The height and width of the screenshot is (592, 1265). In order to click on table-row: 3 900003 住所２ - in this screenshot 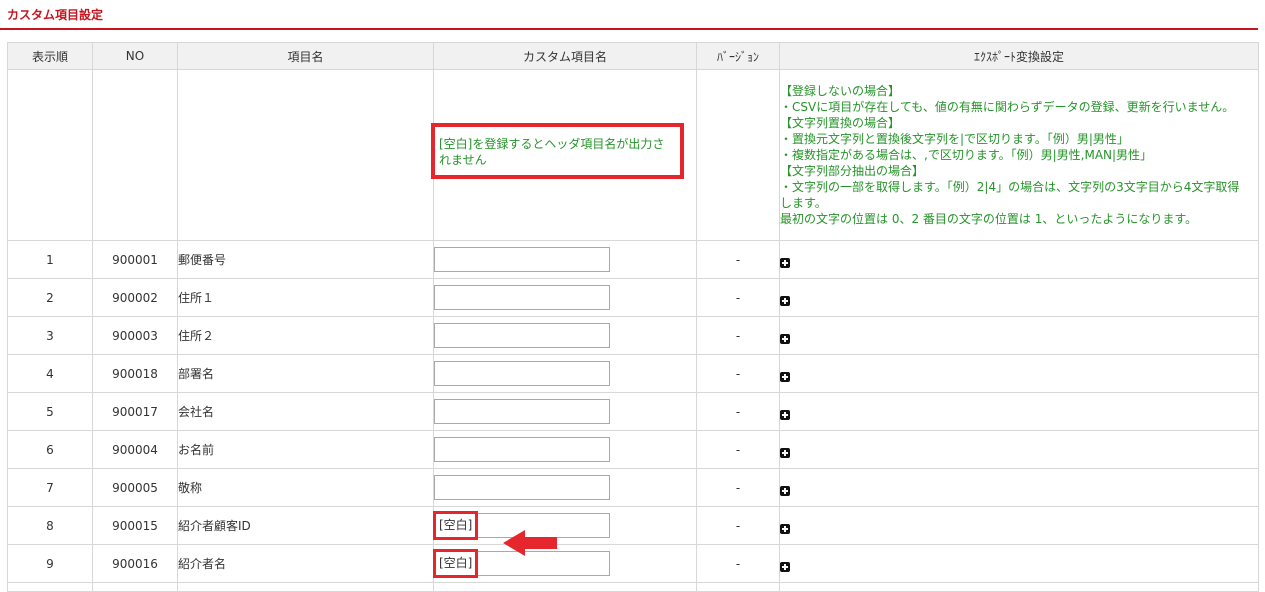, I will do `click(633, 335)`.